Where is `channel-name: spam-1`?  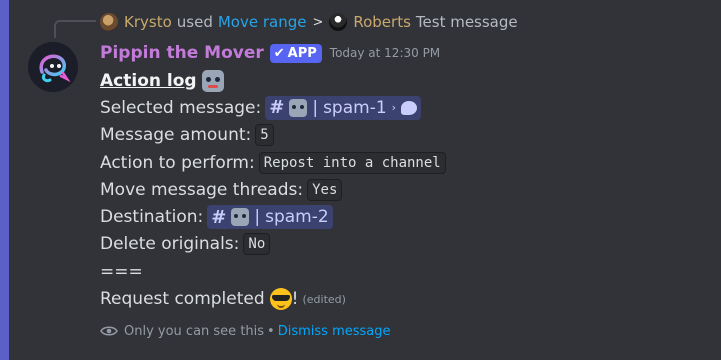
channel-name: spam-1 is located at coordinates (355, 107).